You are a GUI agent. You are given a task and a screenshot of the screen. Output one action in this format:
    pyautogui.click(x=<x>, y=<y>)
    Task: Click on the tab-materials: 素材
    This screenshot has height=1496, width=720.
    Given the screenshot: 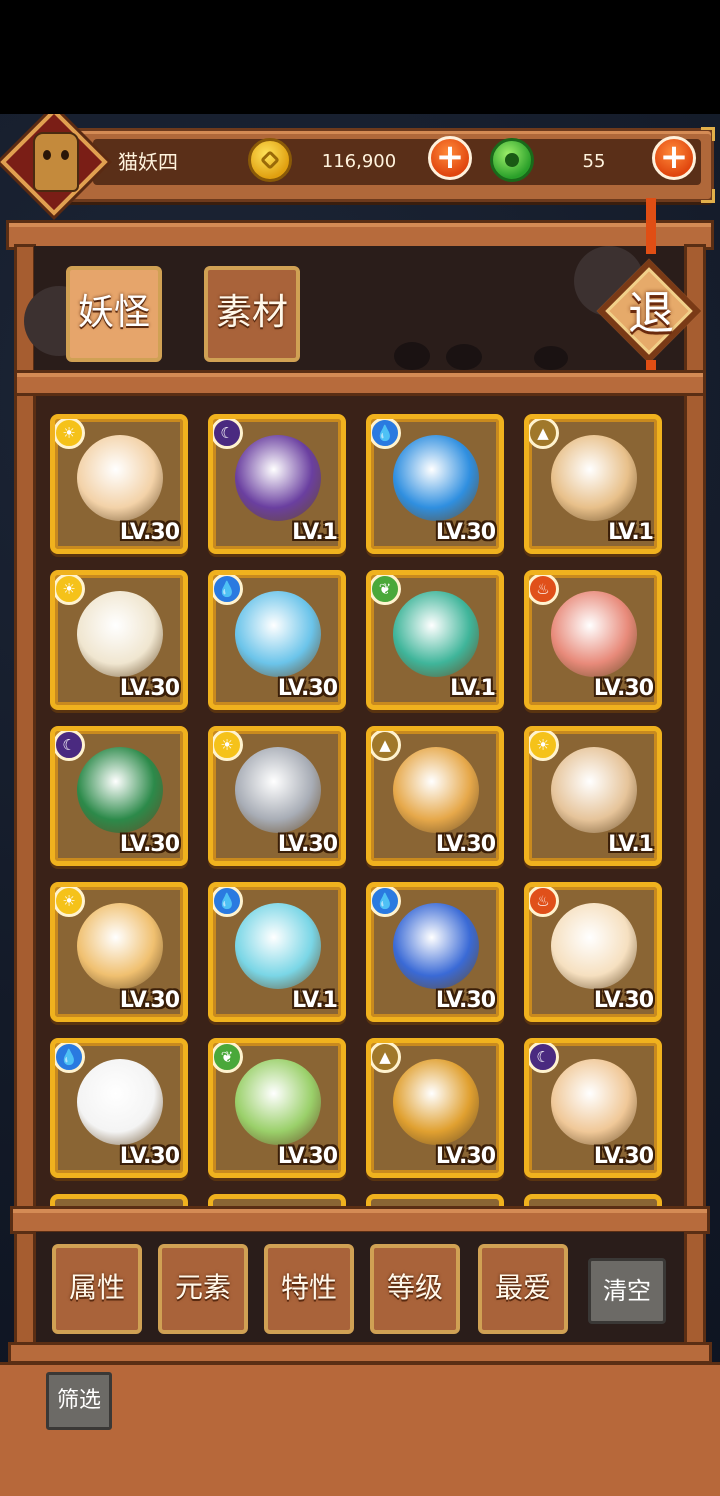 What is the action you would take?
    pyautogui.click(x=252, y=314)
    